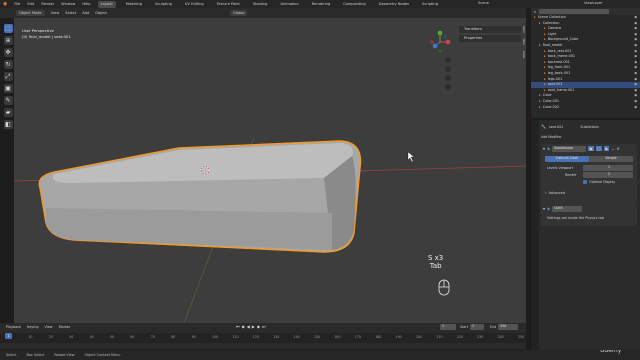  What do you see at coordinates (483, 3) in the screenshot?
I see `scene-selector: Scene` at bounding box center [483, 3].